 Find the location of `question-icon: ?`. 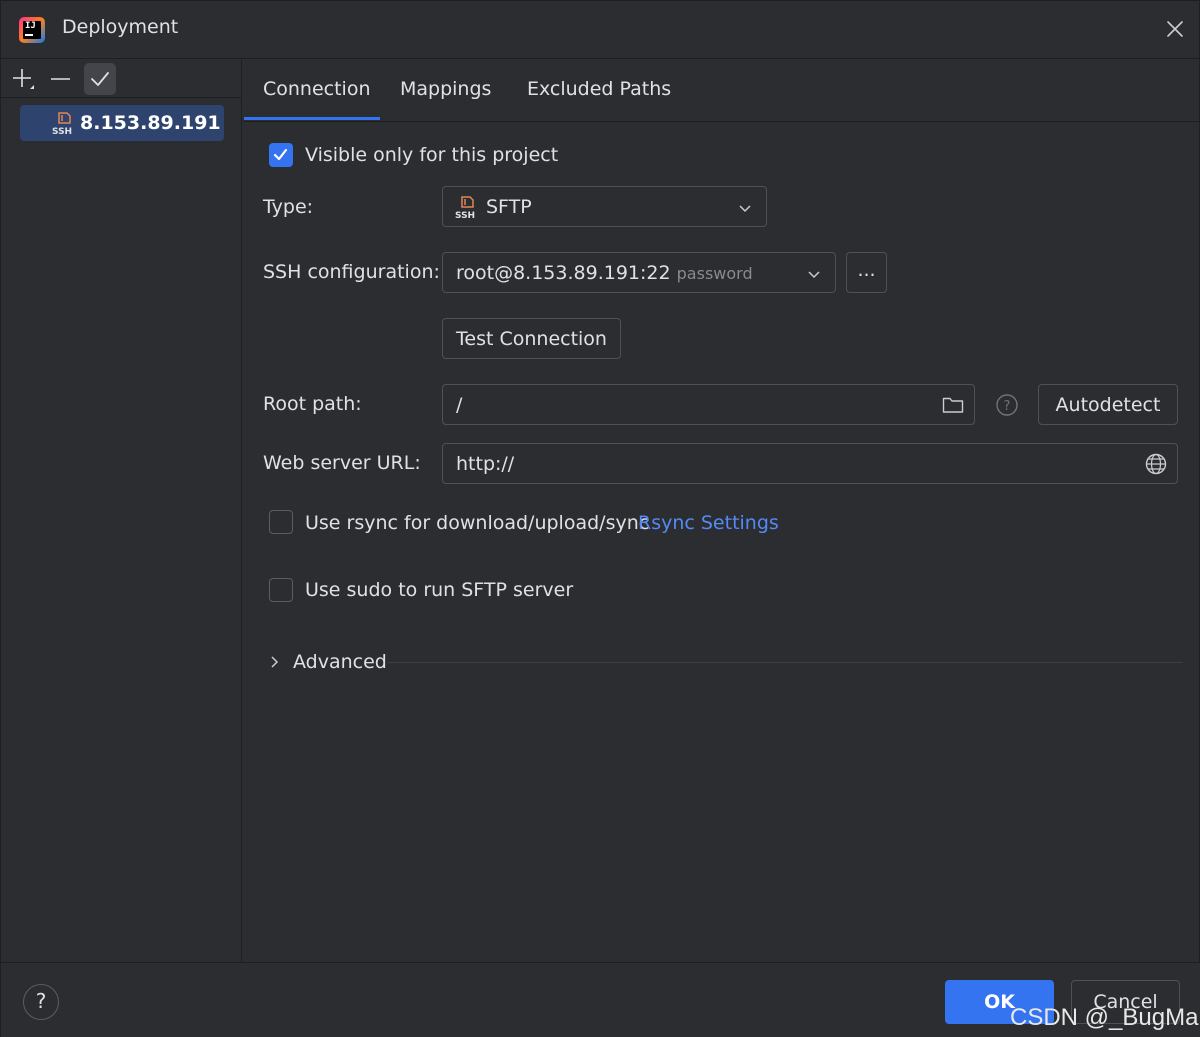

question-icon: ? is located at coordinates (1007, 405).